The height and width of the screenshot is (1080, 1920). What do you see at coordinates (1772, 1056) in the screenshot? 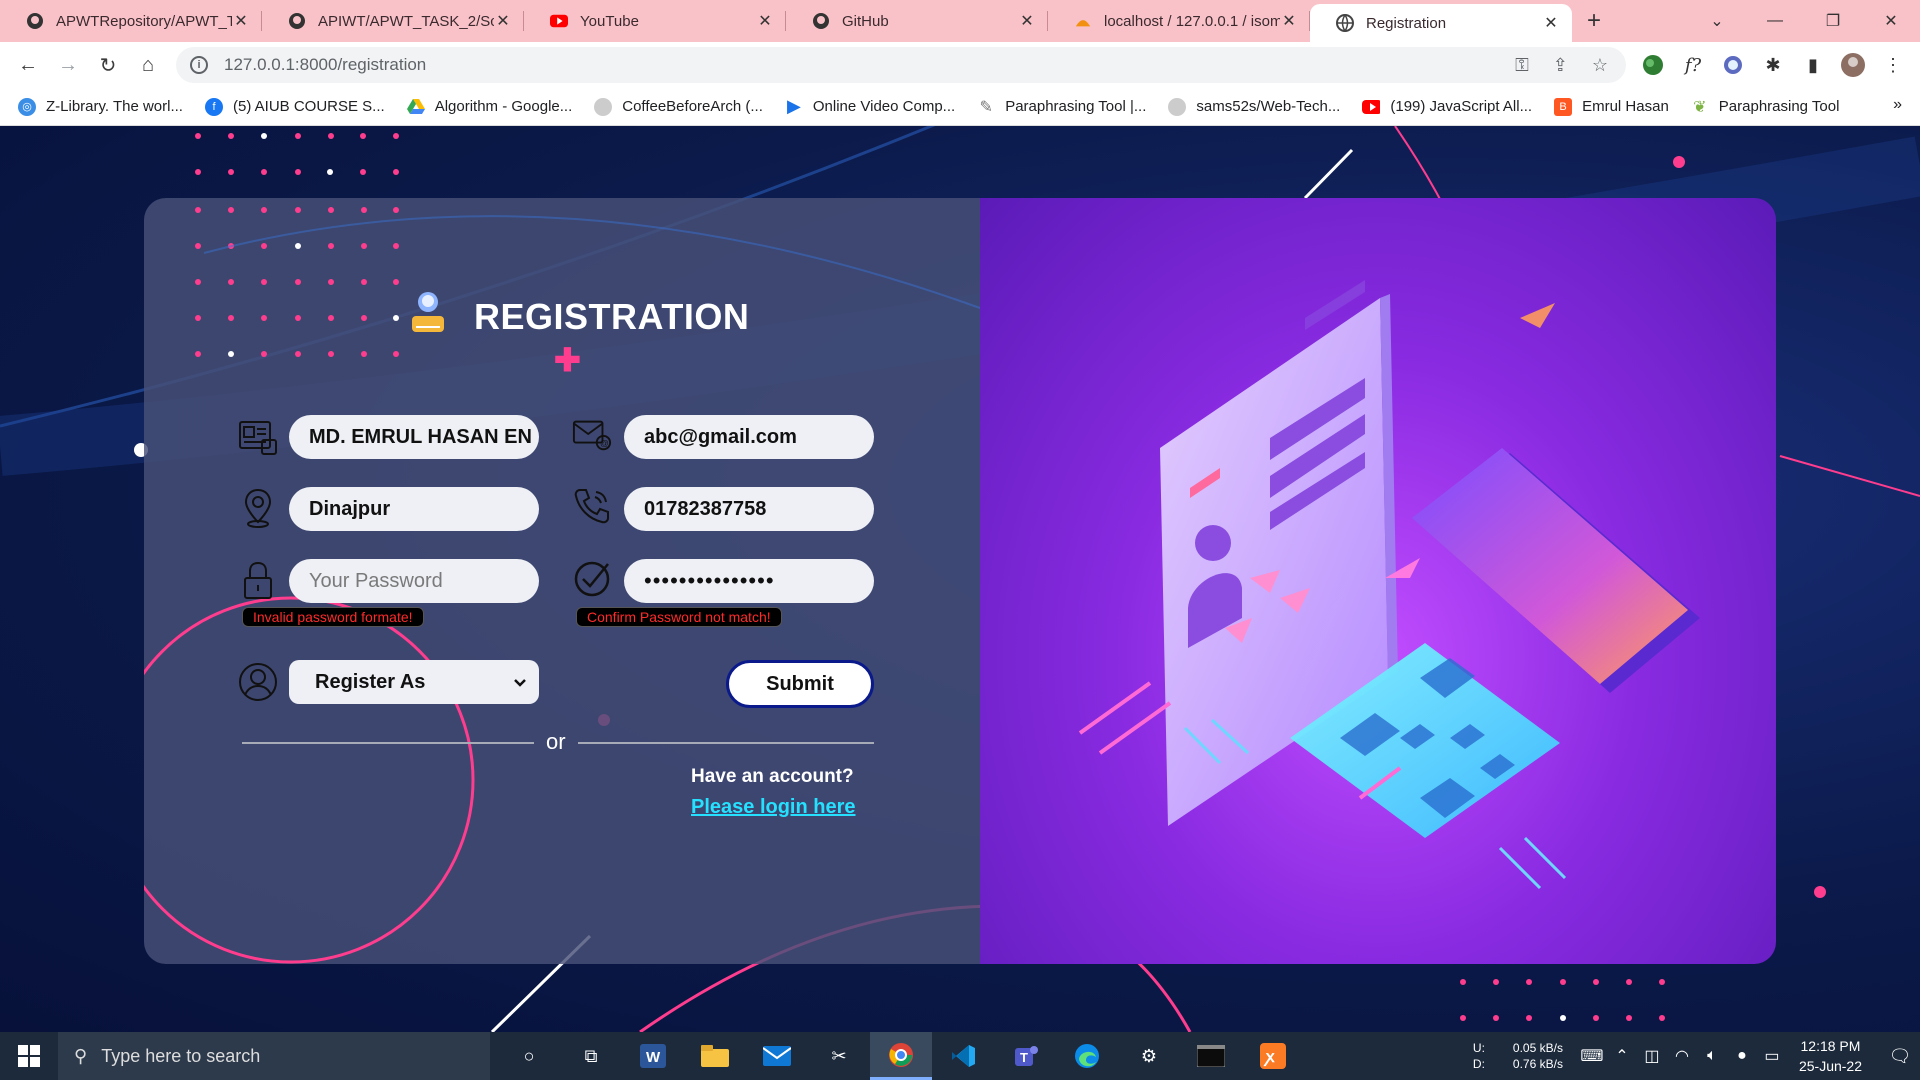
I see `battery-icon: ▭` at bounding box center [1772, 1056].